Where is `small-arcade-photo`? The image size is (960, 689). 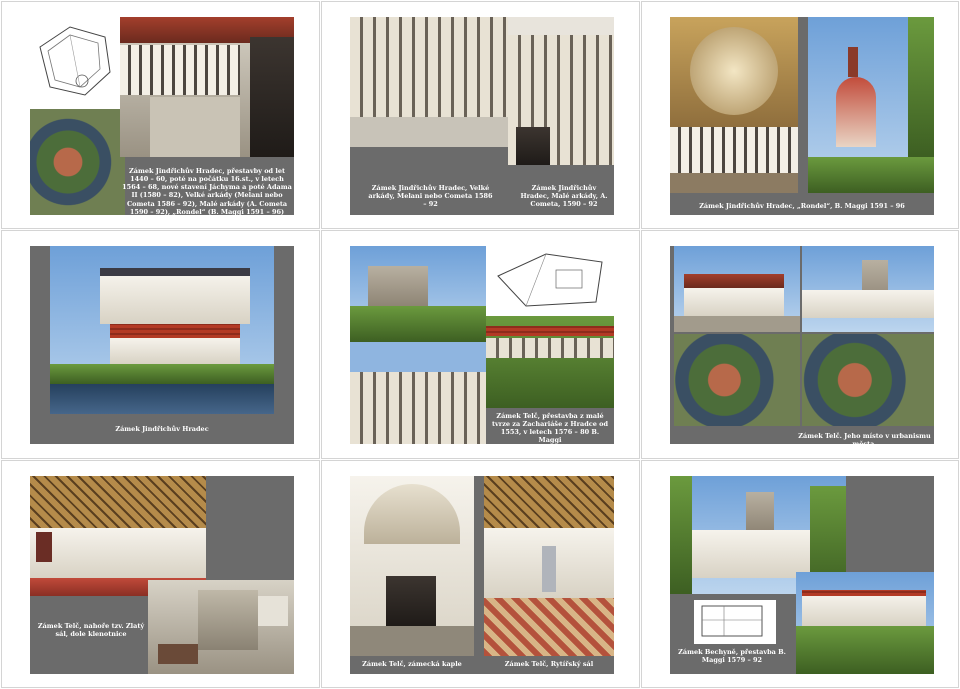
small-arcade-photo is located at coordinates (561, 91).